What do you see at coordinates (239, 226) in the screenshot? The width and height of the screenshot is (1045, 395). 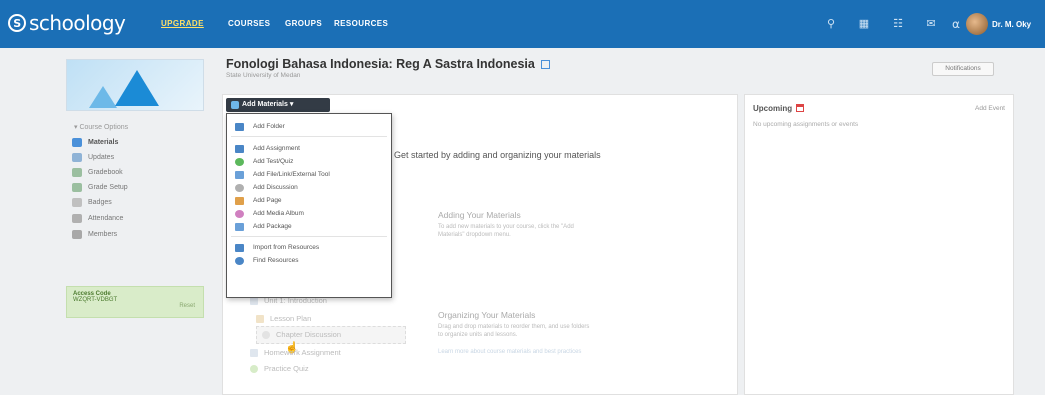 I see `package-icon` at bounding box center [239, 226].